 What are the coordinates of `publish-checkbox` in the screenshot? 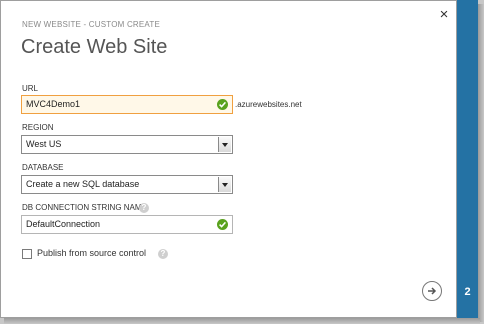 It's located at (27, 254).